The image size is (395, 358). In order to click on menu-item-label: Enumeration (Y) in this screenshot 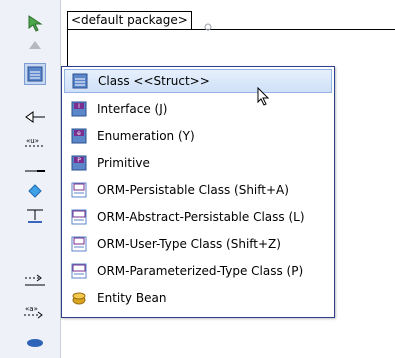, I will do `click(146, 136)`.